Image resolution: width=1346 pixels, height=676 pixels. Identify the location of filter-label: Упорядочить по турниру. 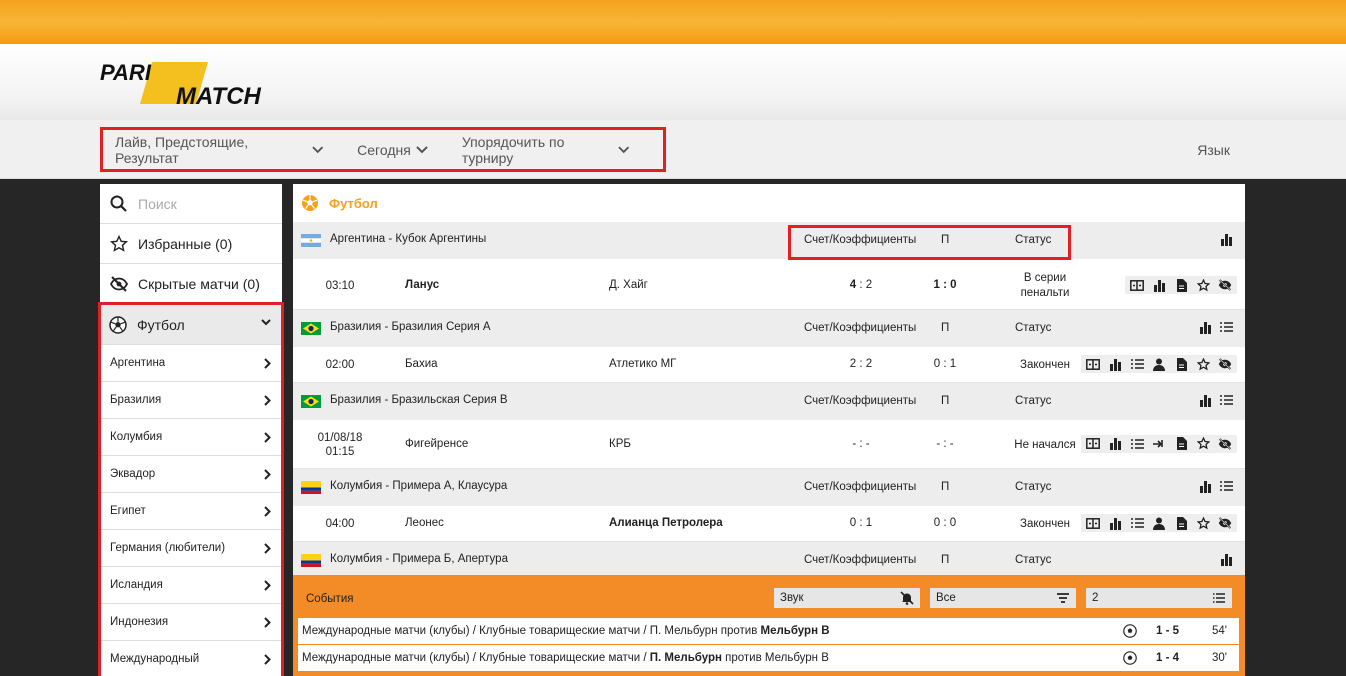
(513, 149).